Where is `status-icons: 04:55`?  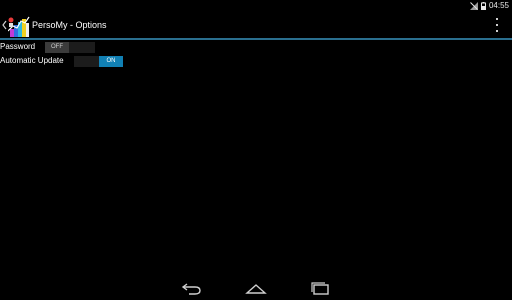
status-icons: 04:55 is located at coordinates (489, 6).